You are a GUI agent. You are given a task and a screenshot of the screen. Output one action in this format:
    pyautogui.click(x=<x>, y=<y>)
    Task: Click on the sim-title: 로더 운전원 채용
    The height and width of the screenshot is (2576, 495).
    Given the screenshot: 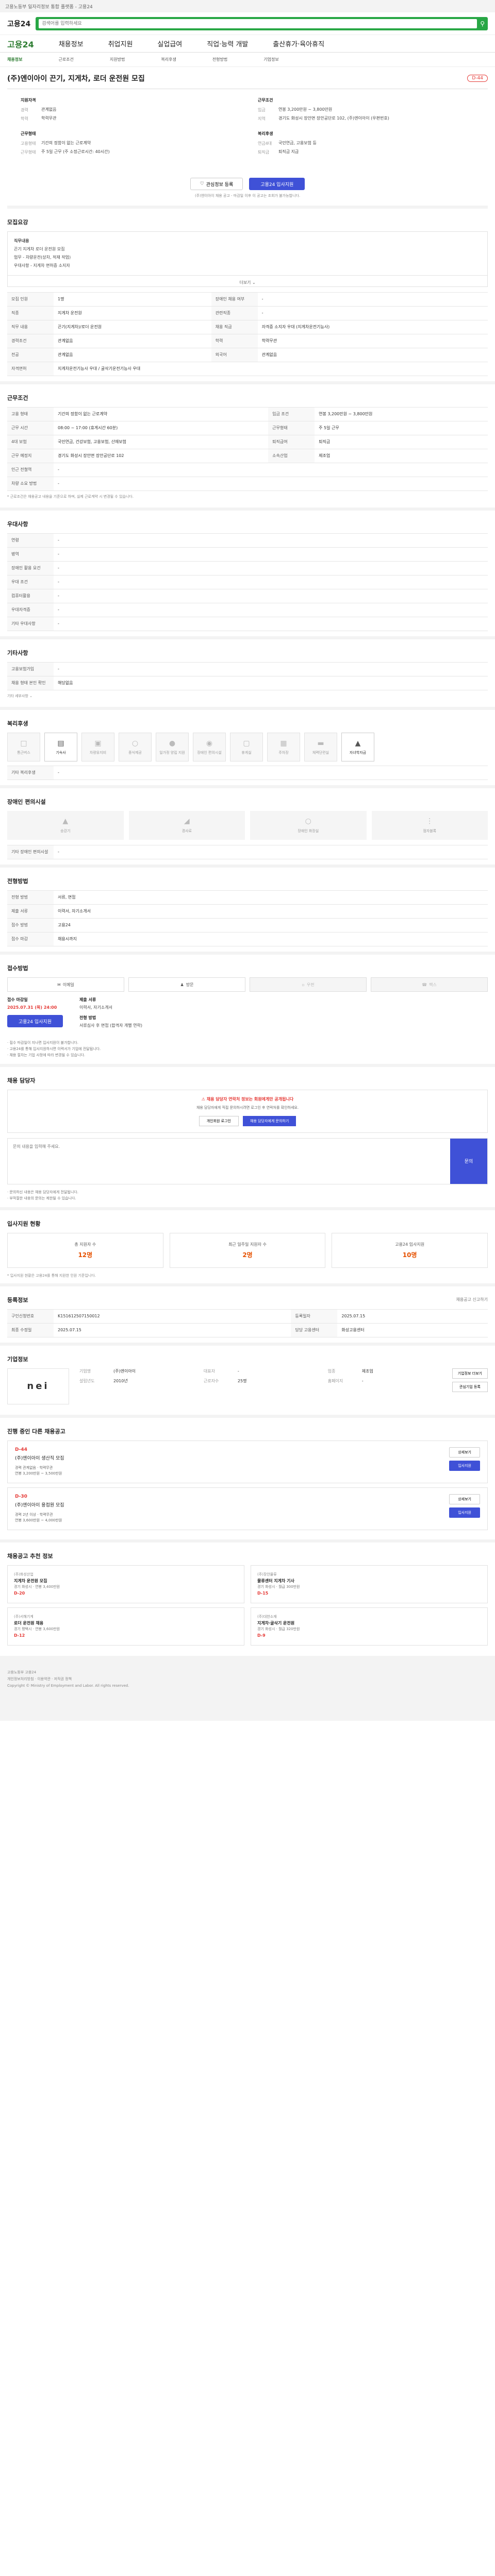 What is the action you would take?
    pyautogui.click(x=126, y=1623)
    